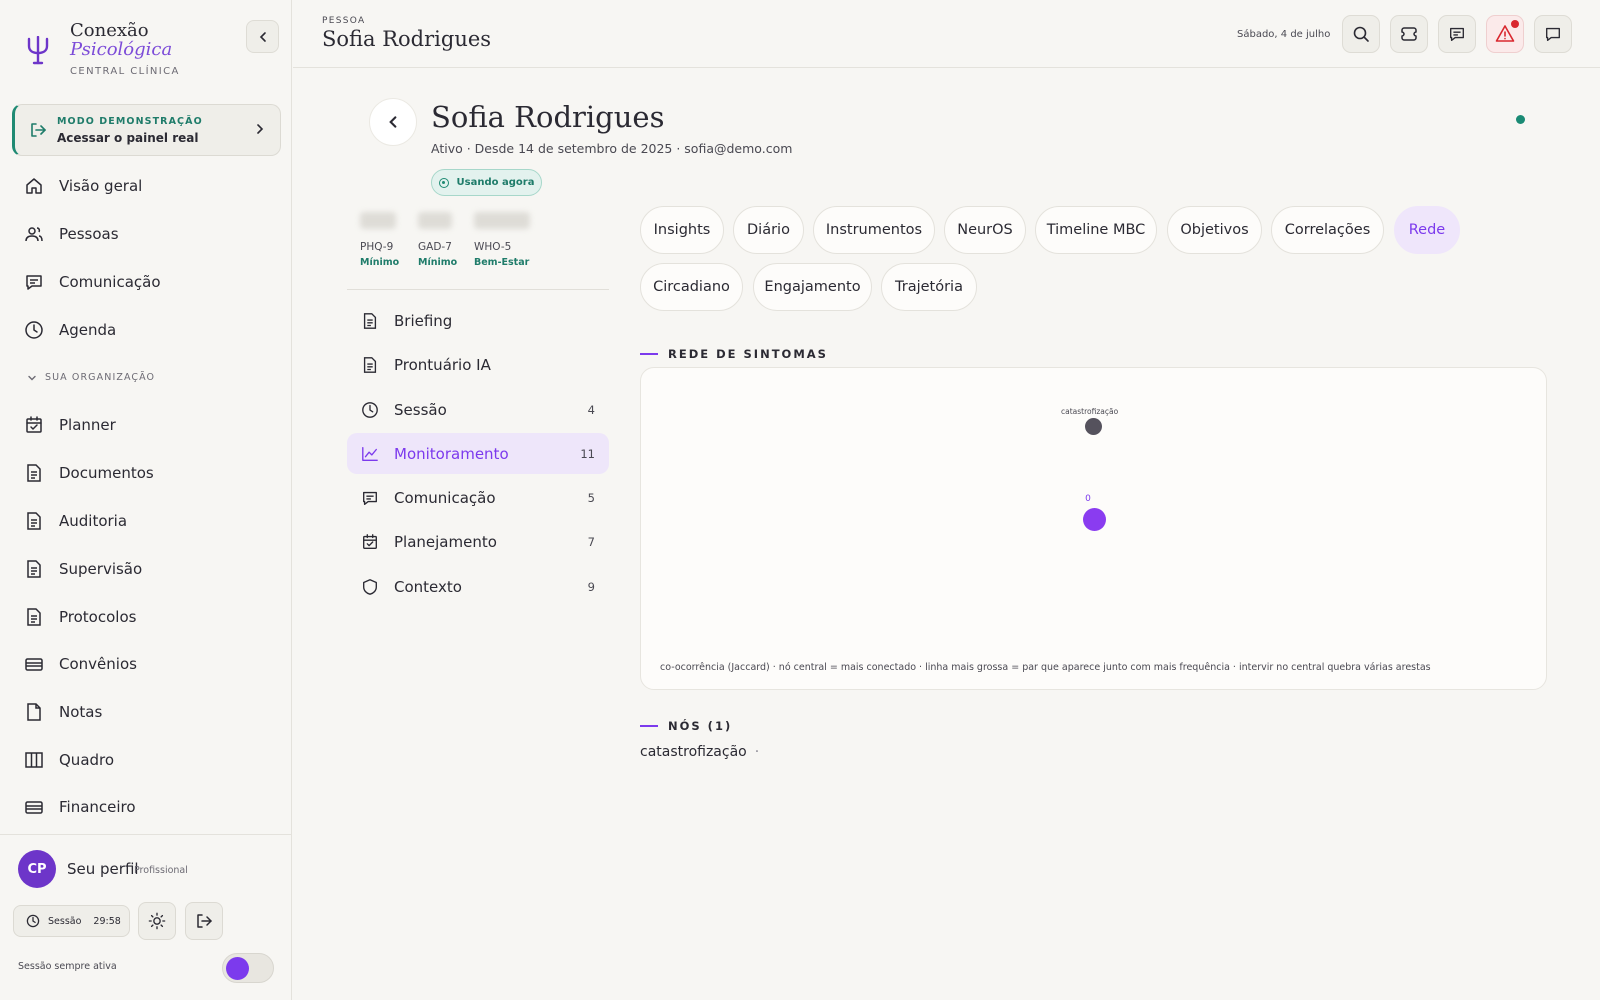  I want to click on topbar-title: Sofia Rodrigues, so click(407, 39).